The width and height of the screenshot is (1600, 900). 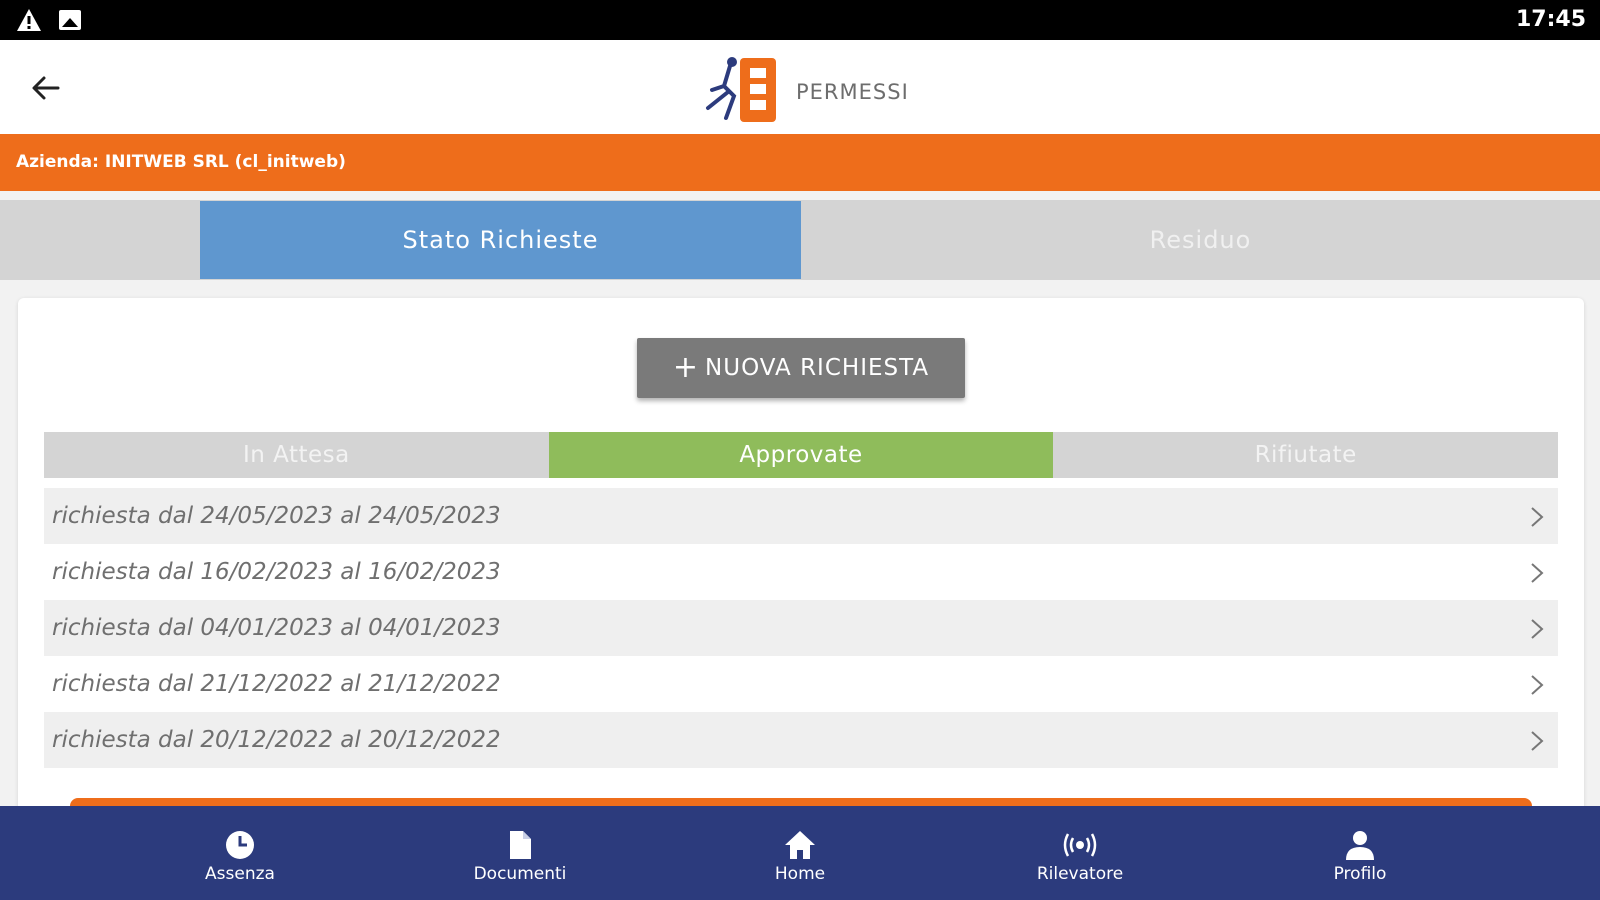 I want to click on request-label: richiesta dal 04/01/2023 al 04/01/2023, so click(x=276, y=628).